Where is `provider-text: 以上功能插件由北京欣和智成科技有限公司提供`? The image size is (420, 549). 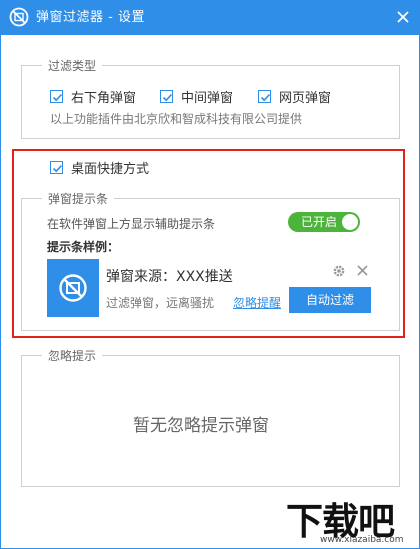
provider-text: 以上功能插件由北京欣和智成科技有限公司提供 is located at coordinates (176, 119).